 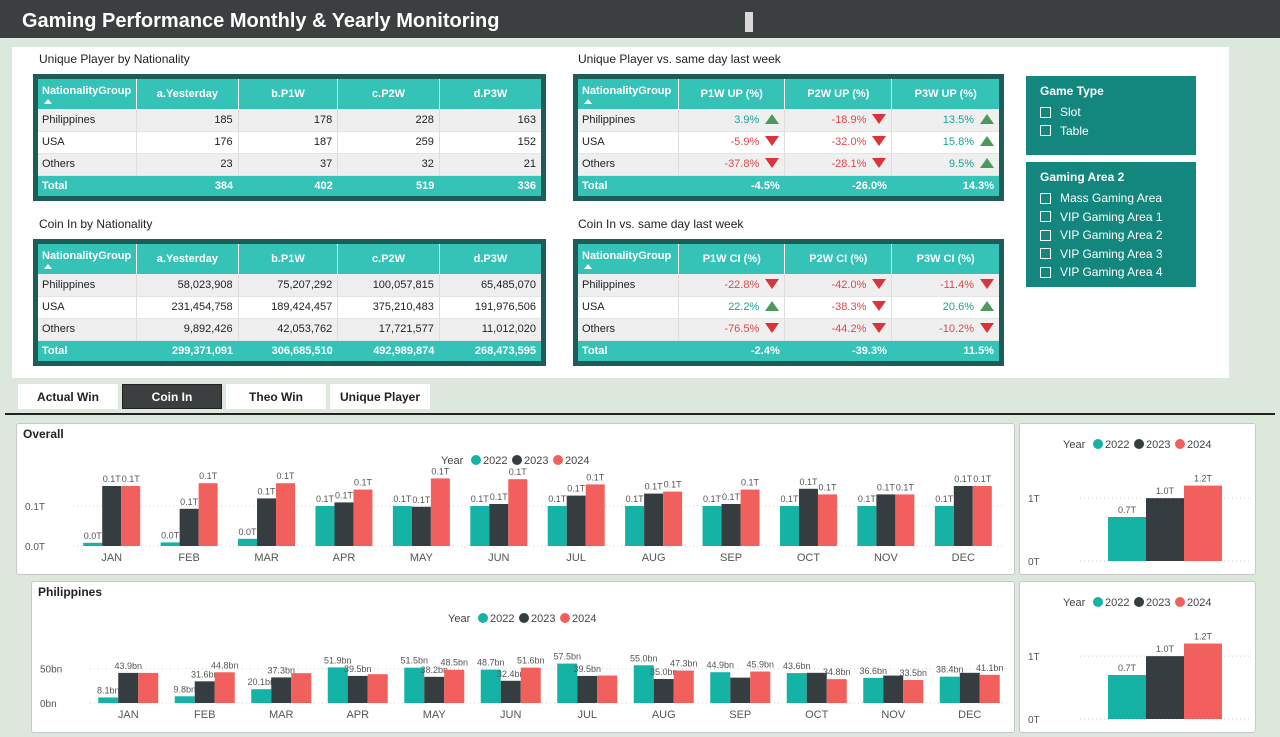 I want to click on column-header: P3W UP (%), so click(x=945, y=94).